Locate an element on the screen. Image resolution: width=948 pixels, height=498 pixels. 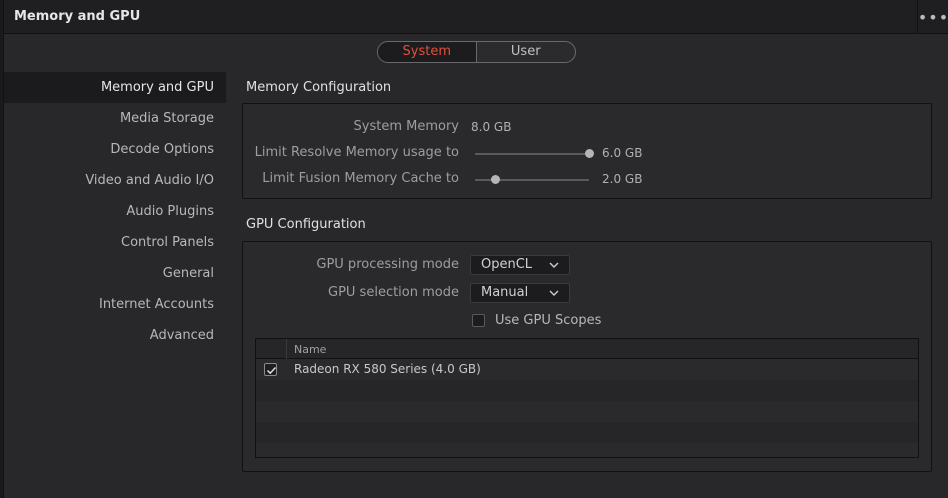
table-header: Name is located at coordinates (587, 349).